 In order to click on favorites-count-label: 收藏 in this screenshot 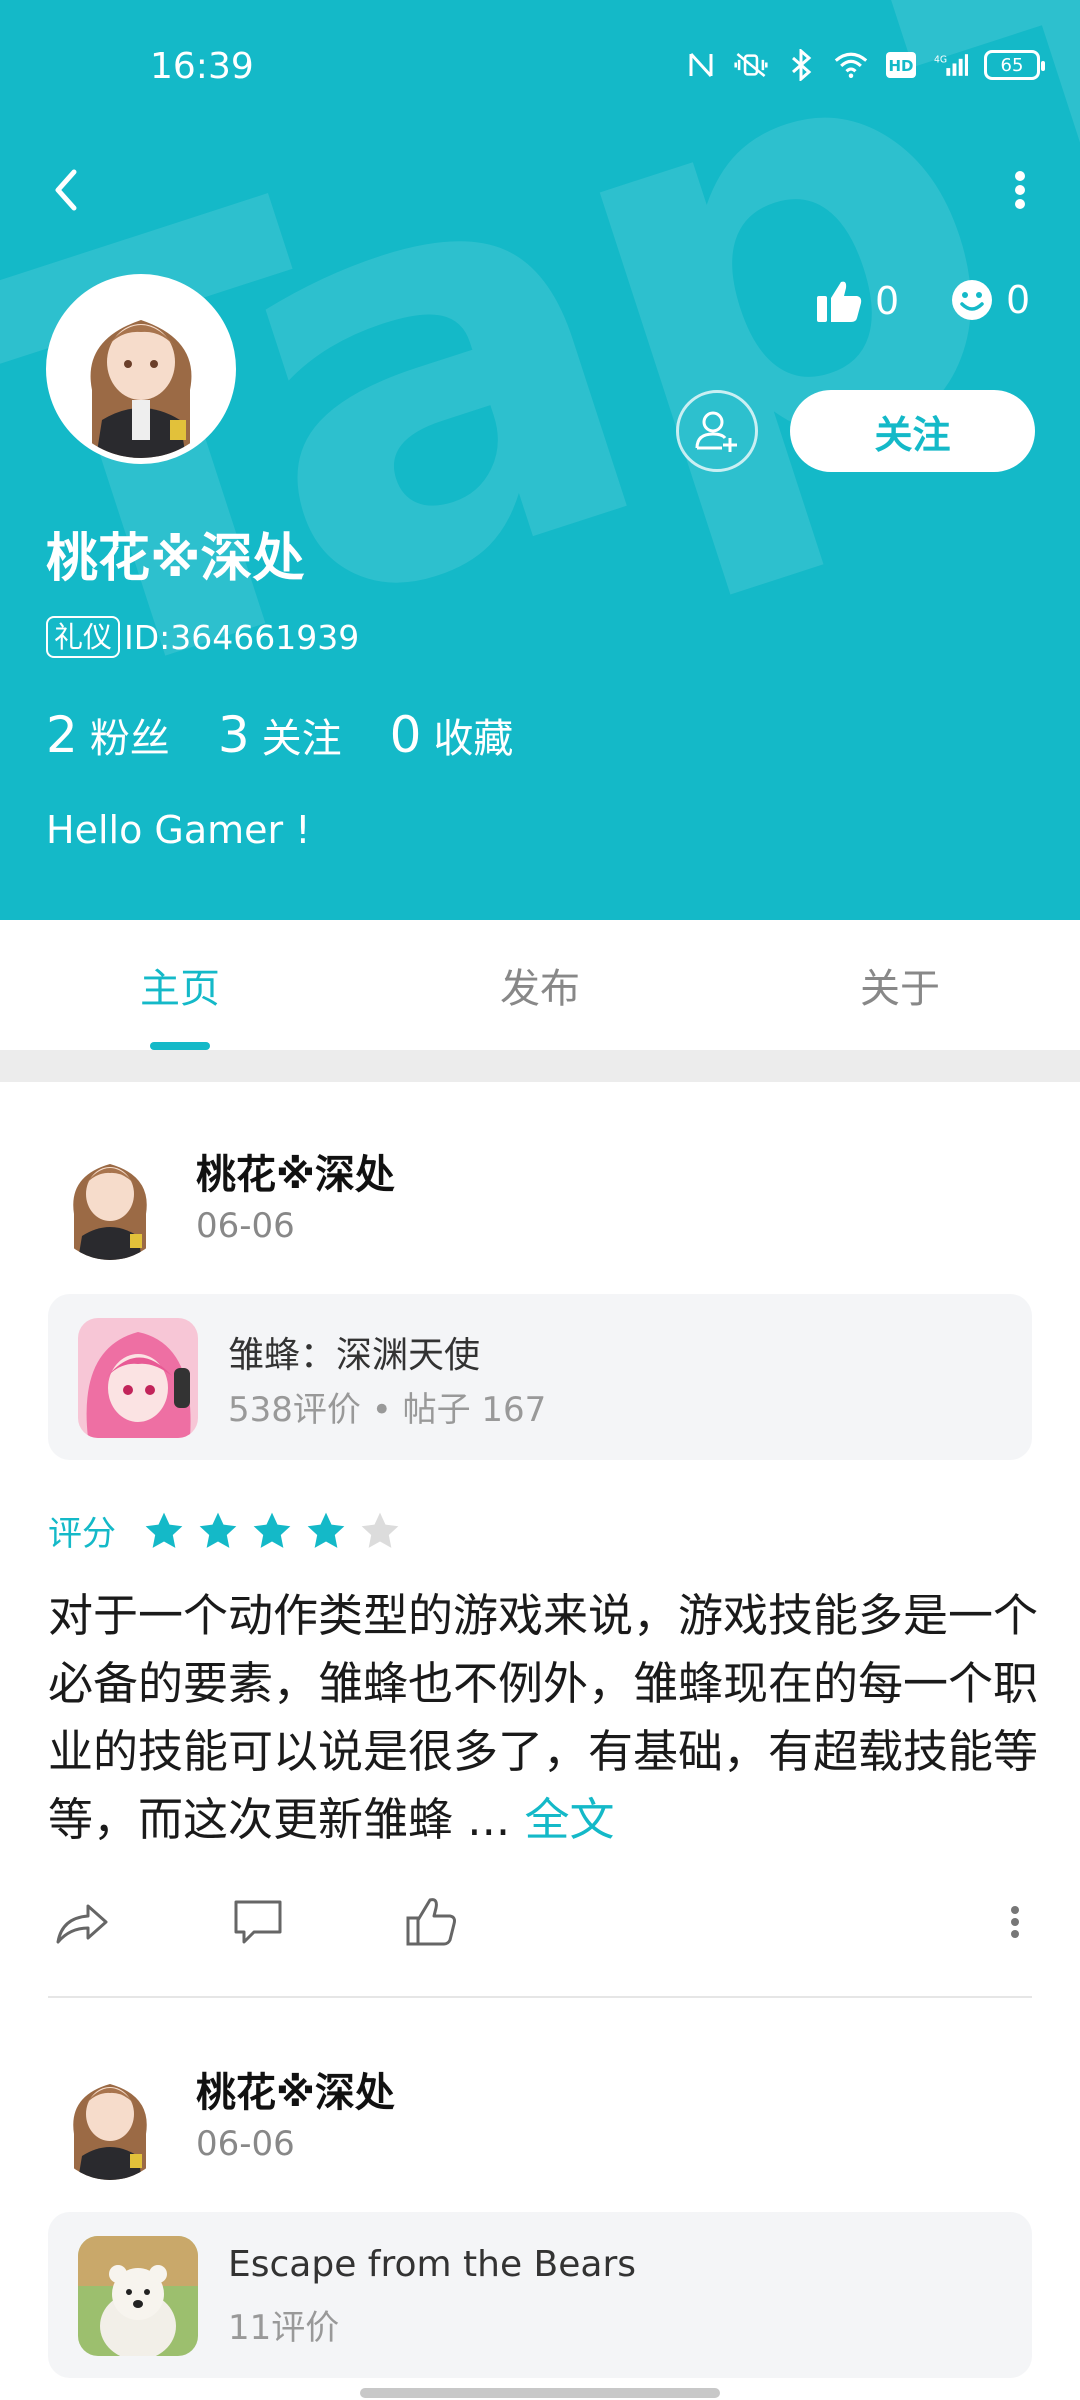, I will do `click(473, 739)`.